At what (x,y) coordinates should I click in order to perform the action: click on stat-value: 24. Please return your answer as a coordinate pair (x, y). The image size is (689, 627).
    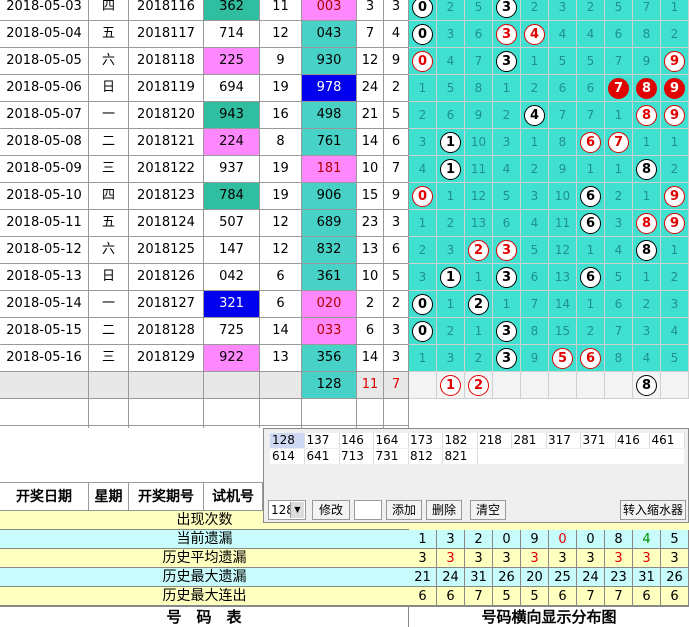
    Looking at the image, I should click on (451, 577).